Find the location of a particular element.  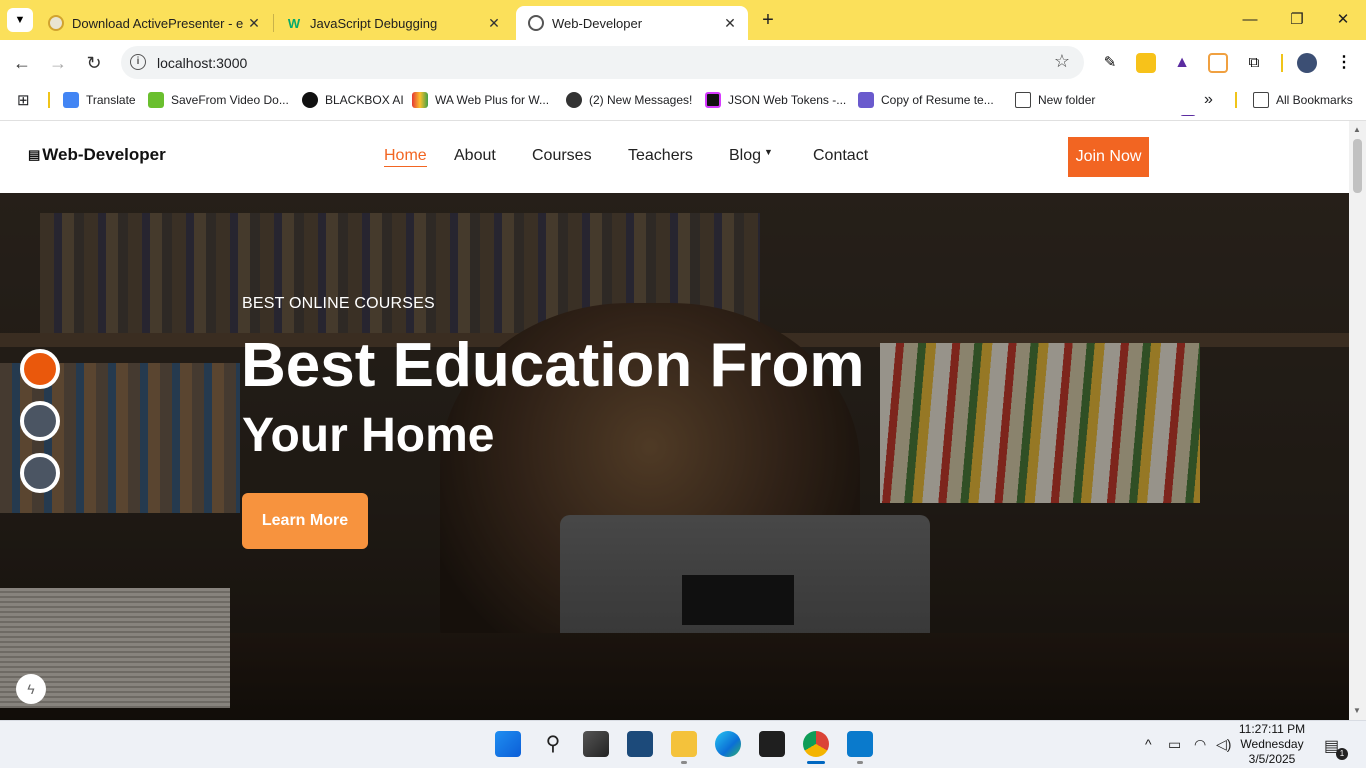

bookmark-star-icon: ☆ is located at coordinates (1062, 61).